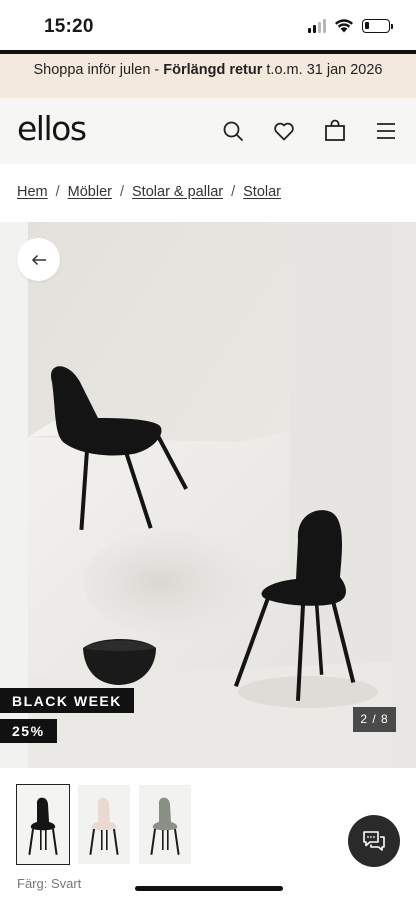  What do you see at coordinates (374, 719) in the screenshot?
I see `image-page-counter: 2 / 8` at bounding box center [374, 719].